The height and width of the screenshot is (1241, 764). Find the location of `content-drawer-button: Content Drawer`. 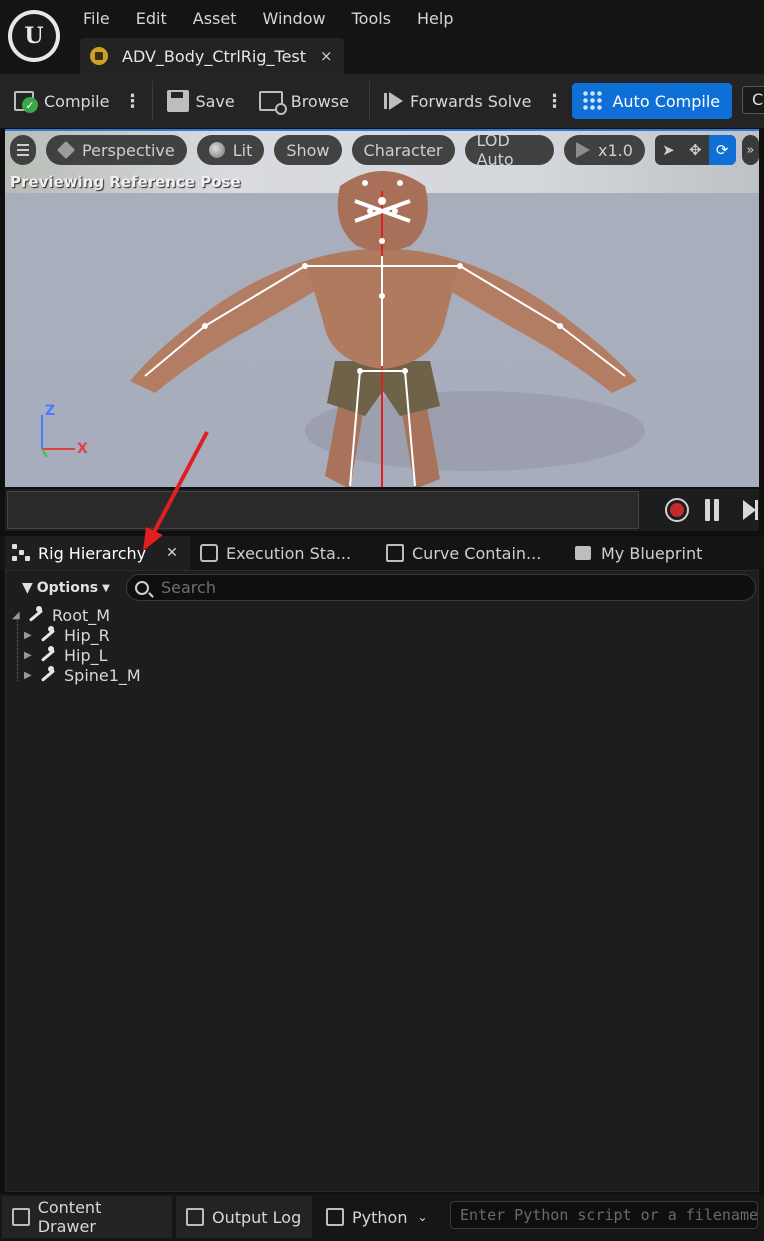

content-drawer-button: Content Drawer is located at coordinates (87, 1217).